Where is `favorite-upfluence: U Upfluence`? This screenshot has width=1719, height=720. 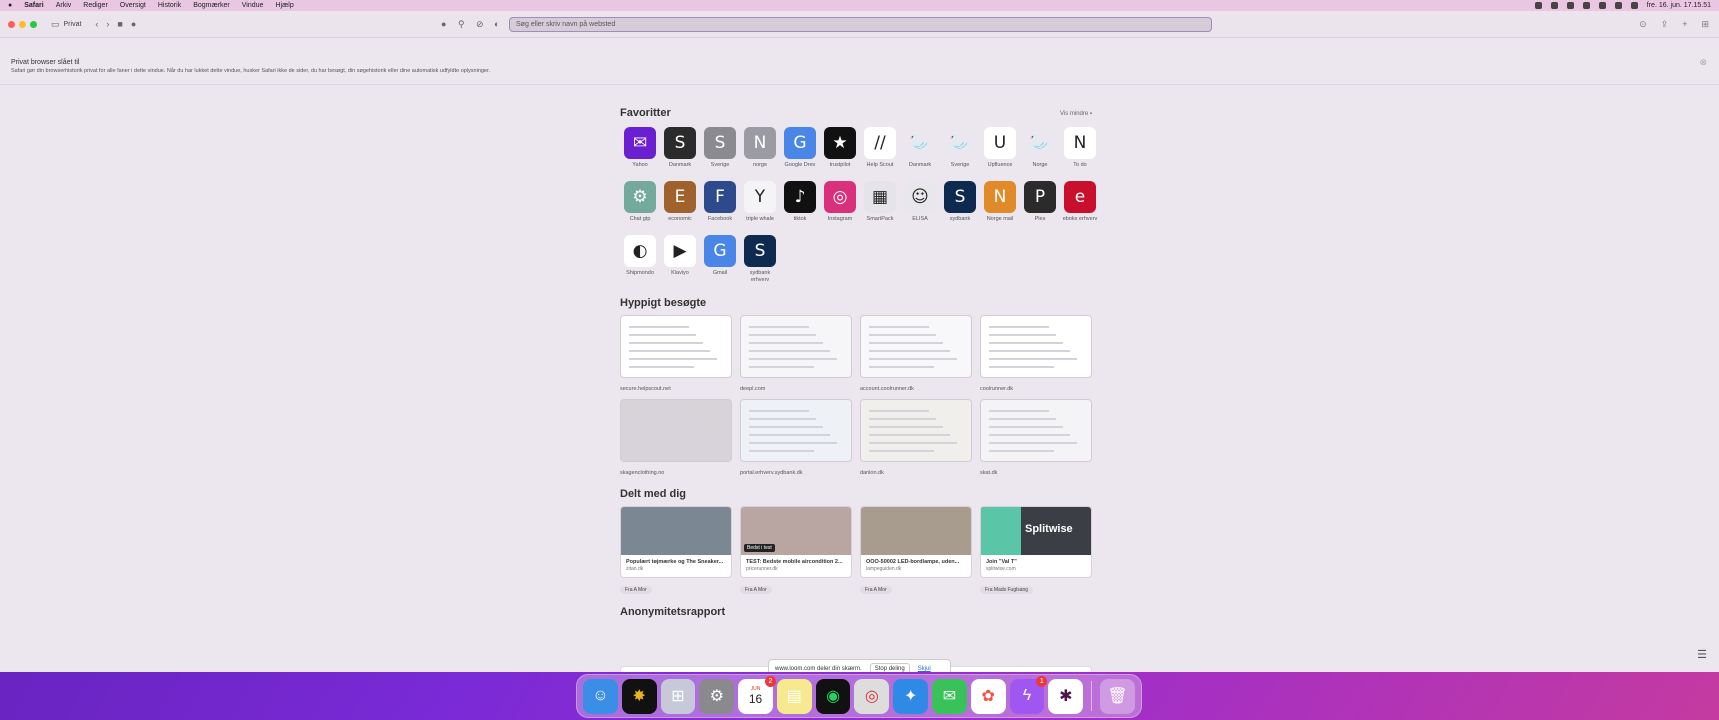 favorite-upfluence: U Upfluence is located at coordinates (1000, 152).